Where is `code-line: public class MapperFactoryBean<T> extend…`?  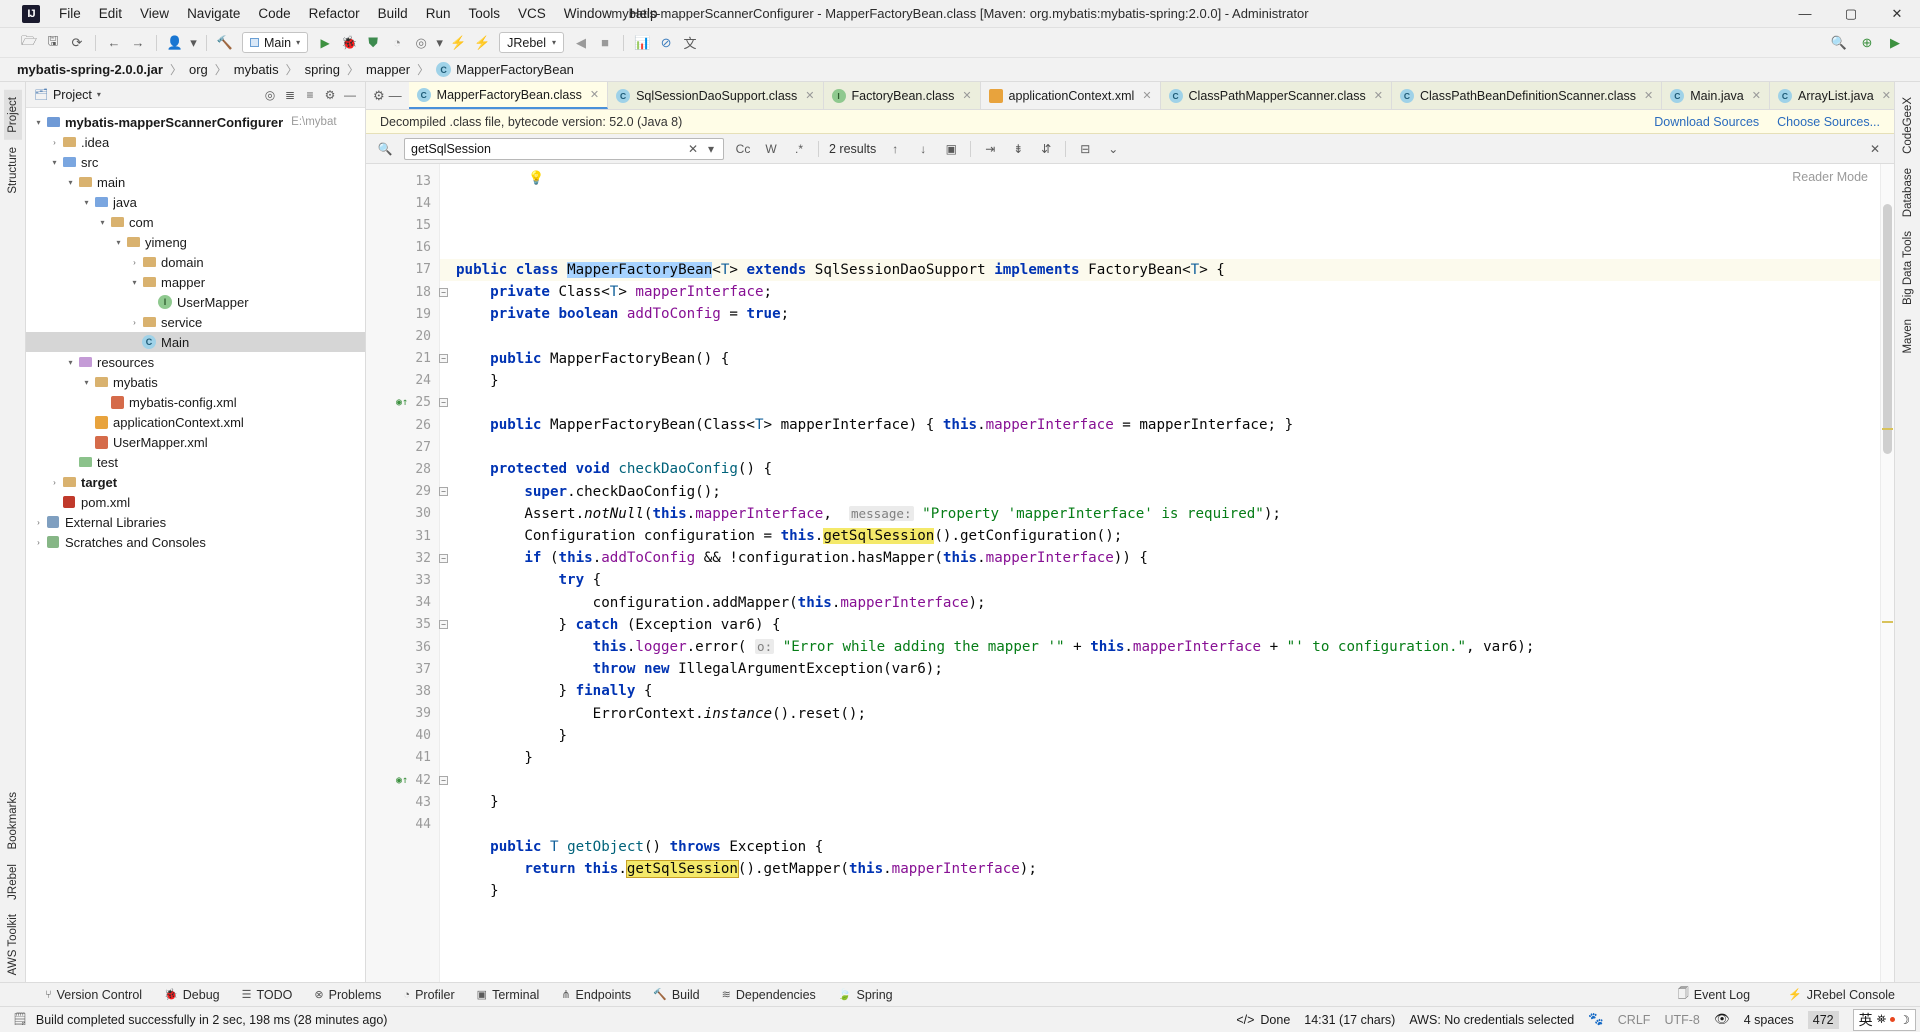
code-line: public class MapperFactoryBean<T> extend… is located at coordinates (1167, 269).